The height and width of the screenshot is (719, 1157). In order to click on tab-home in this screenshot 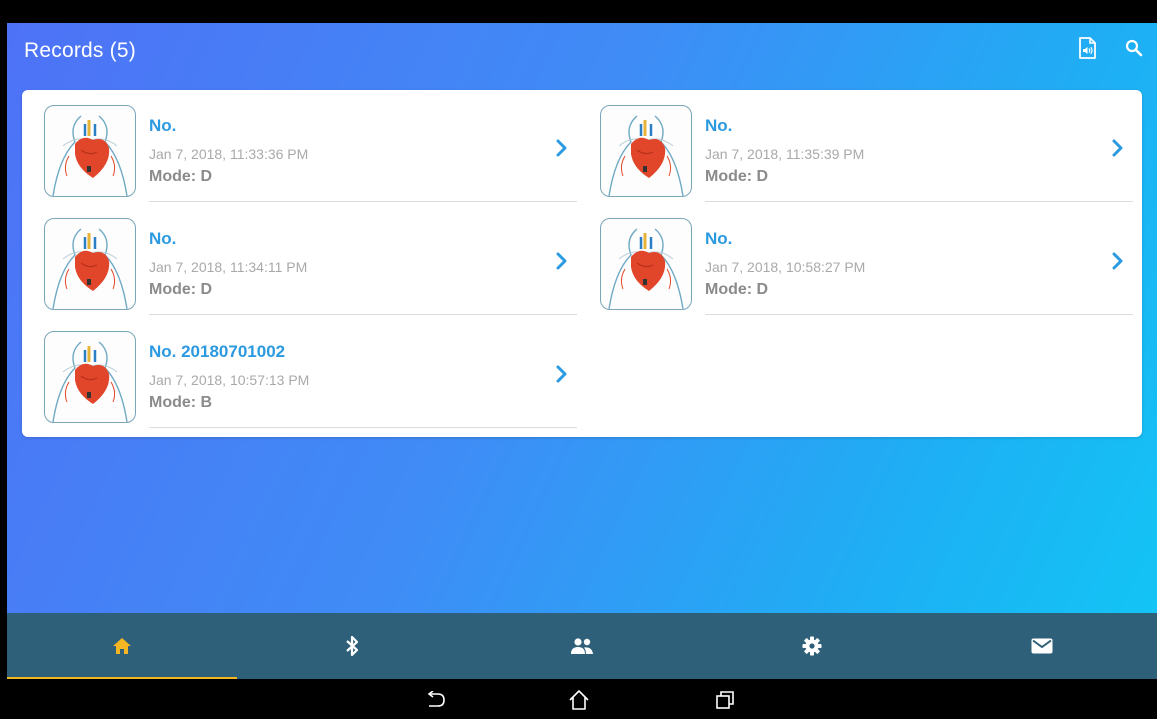, I will do `click(122, 646)`.